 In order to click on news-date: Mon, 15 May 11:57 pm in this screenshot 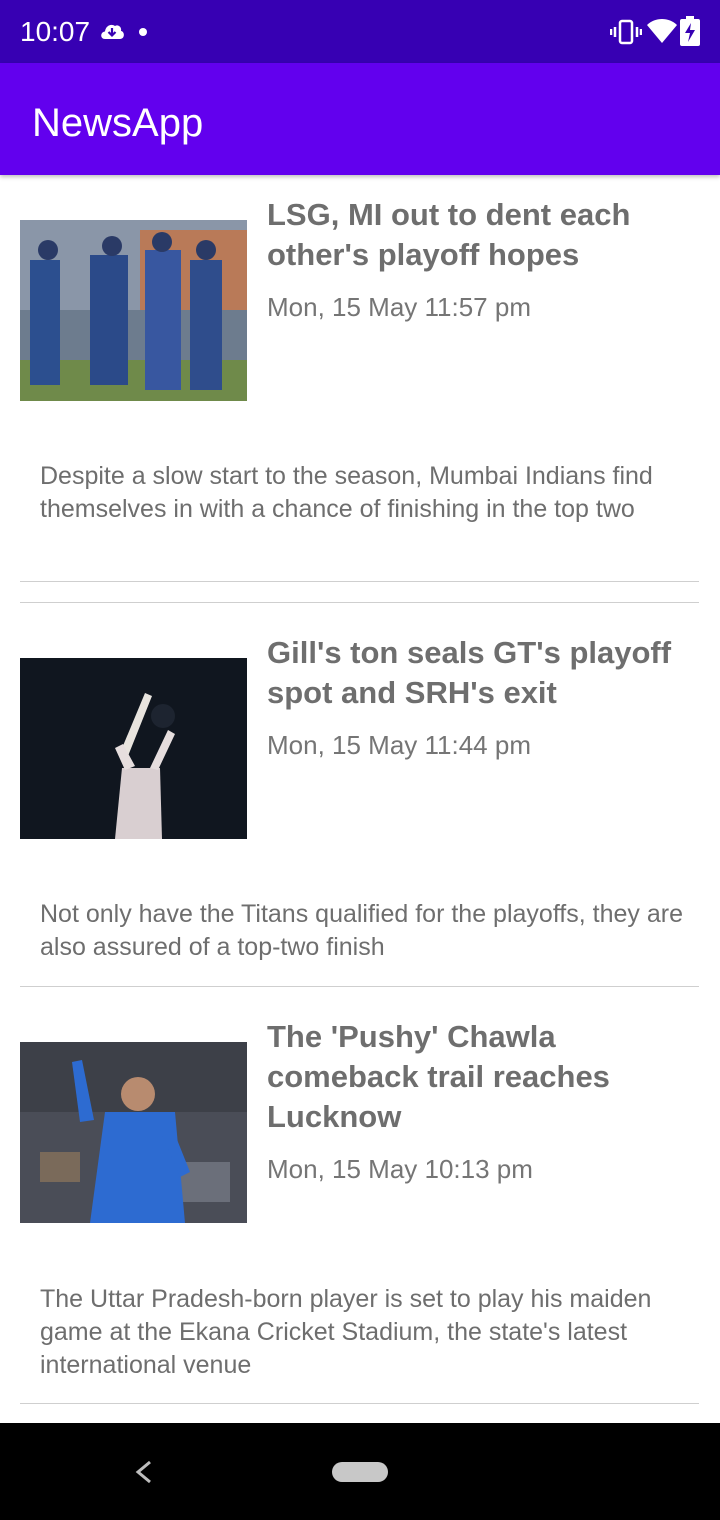, I will do `click(399, 307)`.